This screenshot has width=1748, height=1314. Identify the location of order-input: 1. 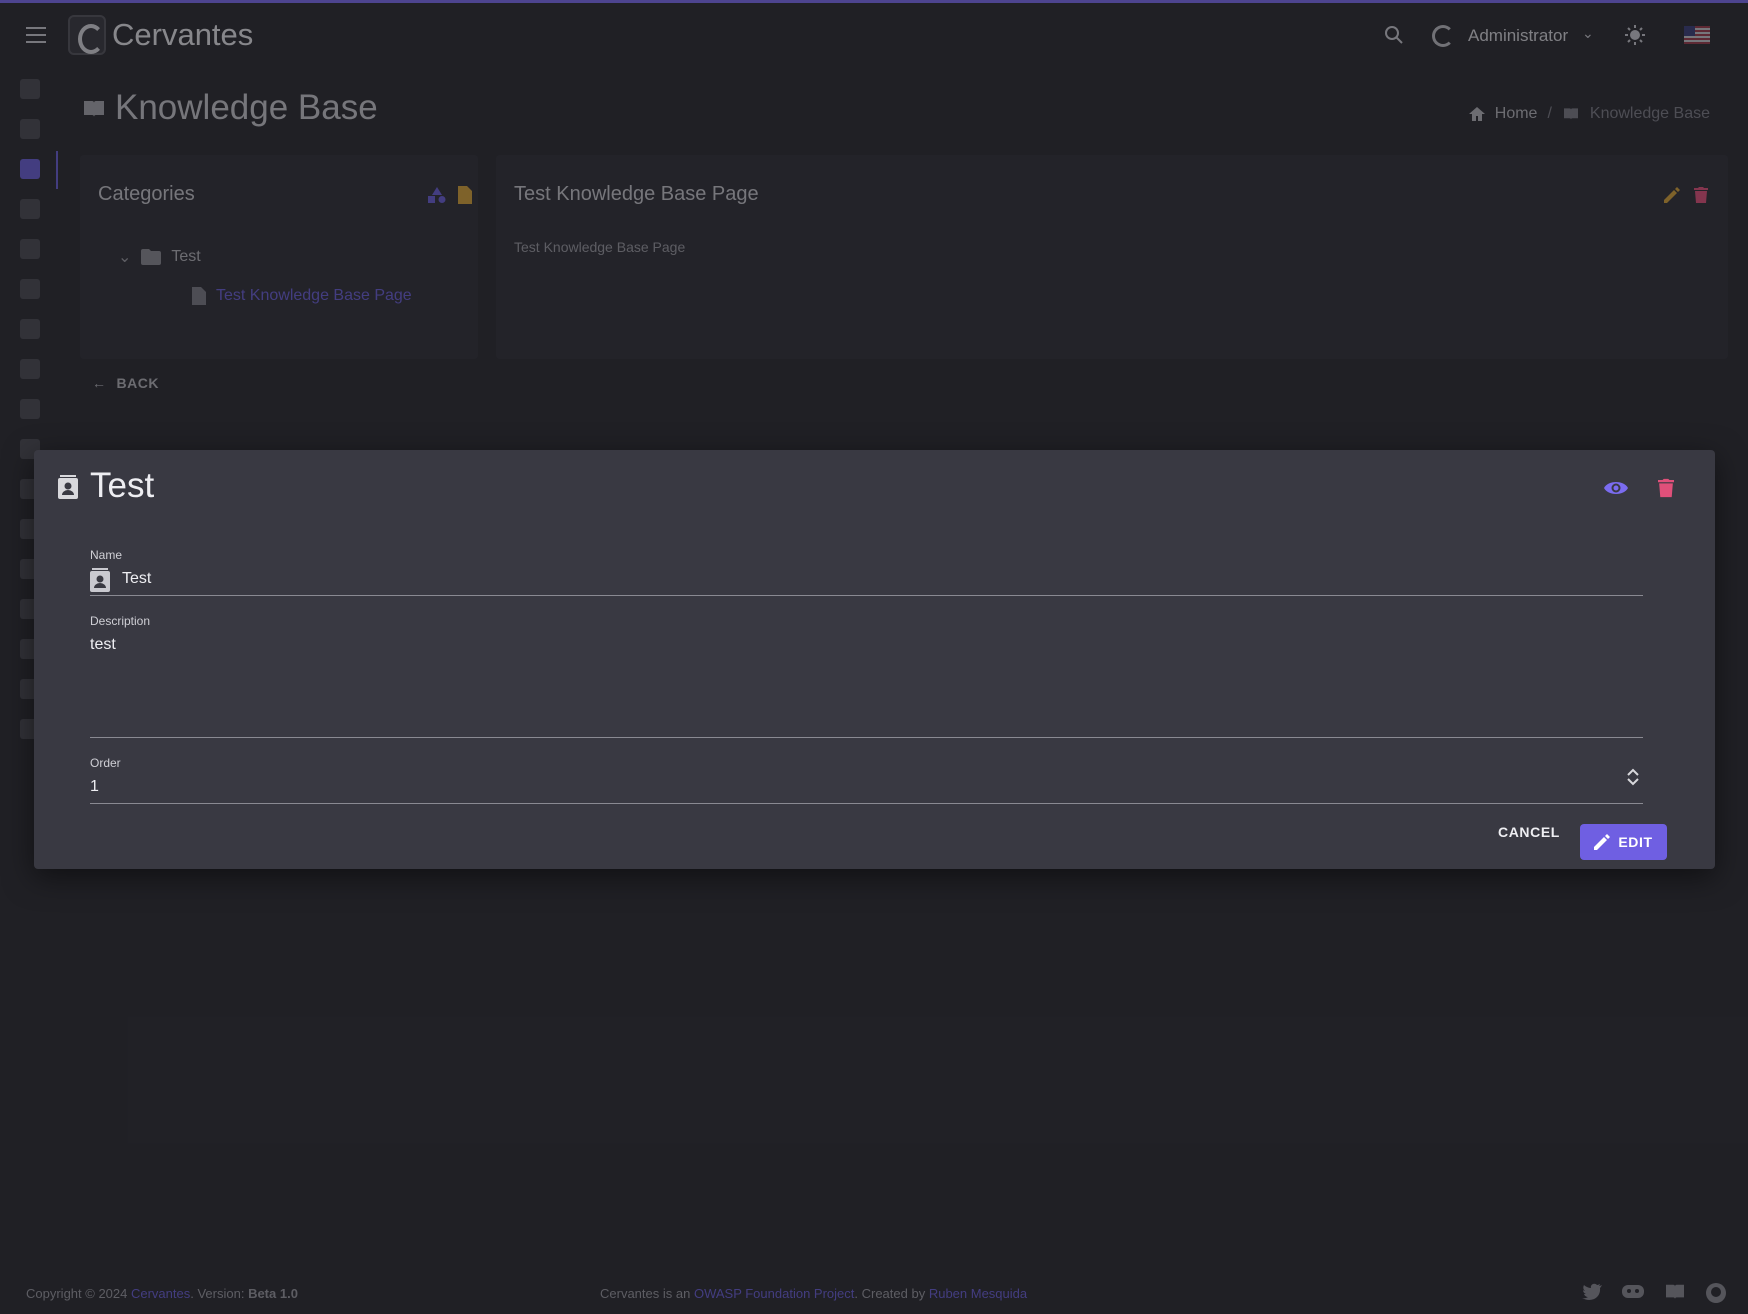
(94, 787).